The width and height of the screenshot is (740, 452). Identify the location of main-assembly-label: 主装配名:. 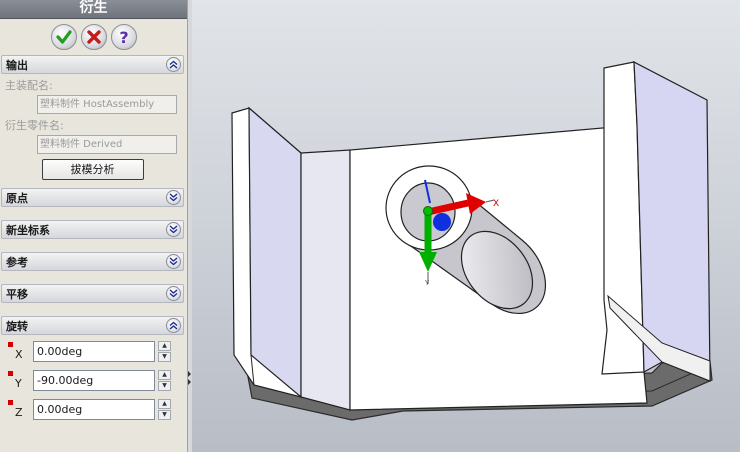
(29, 85).